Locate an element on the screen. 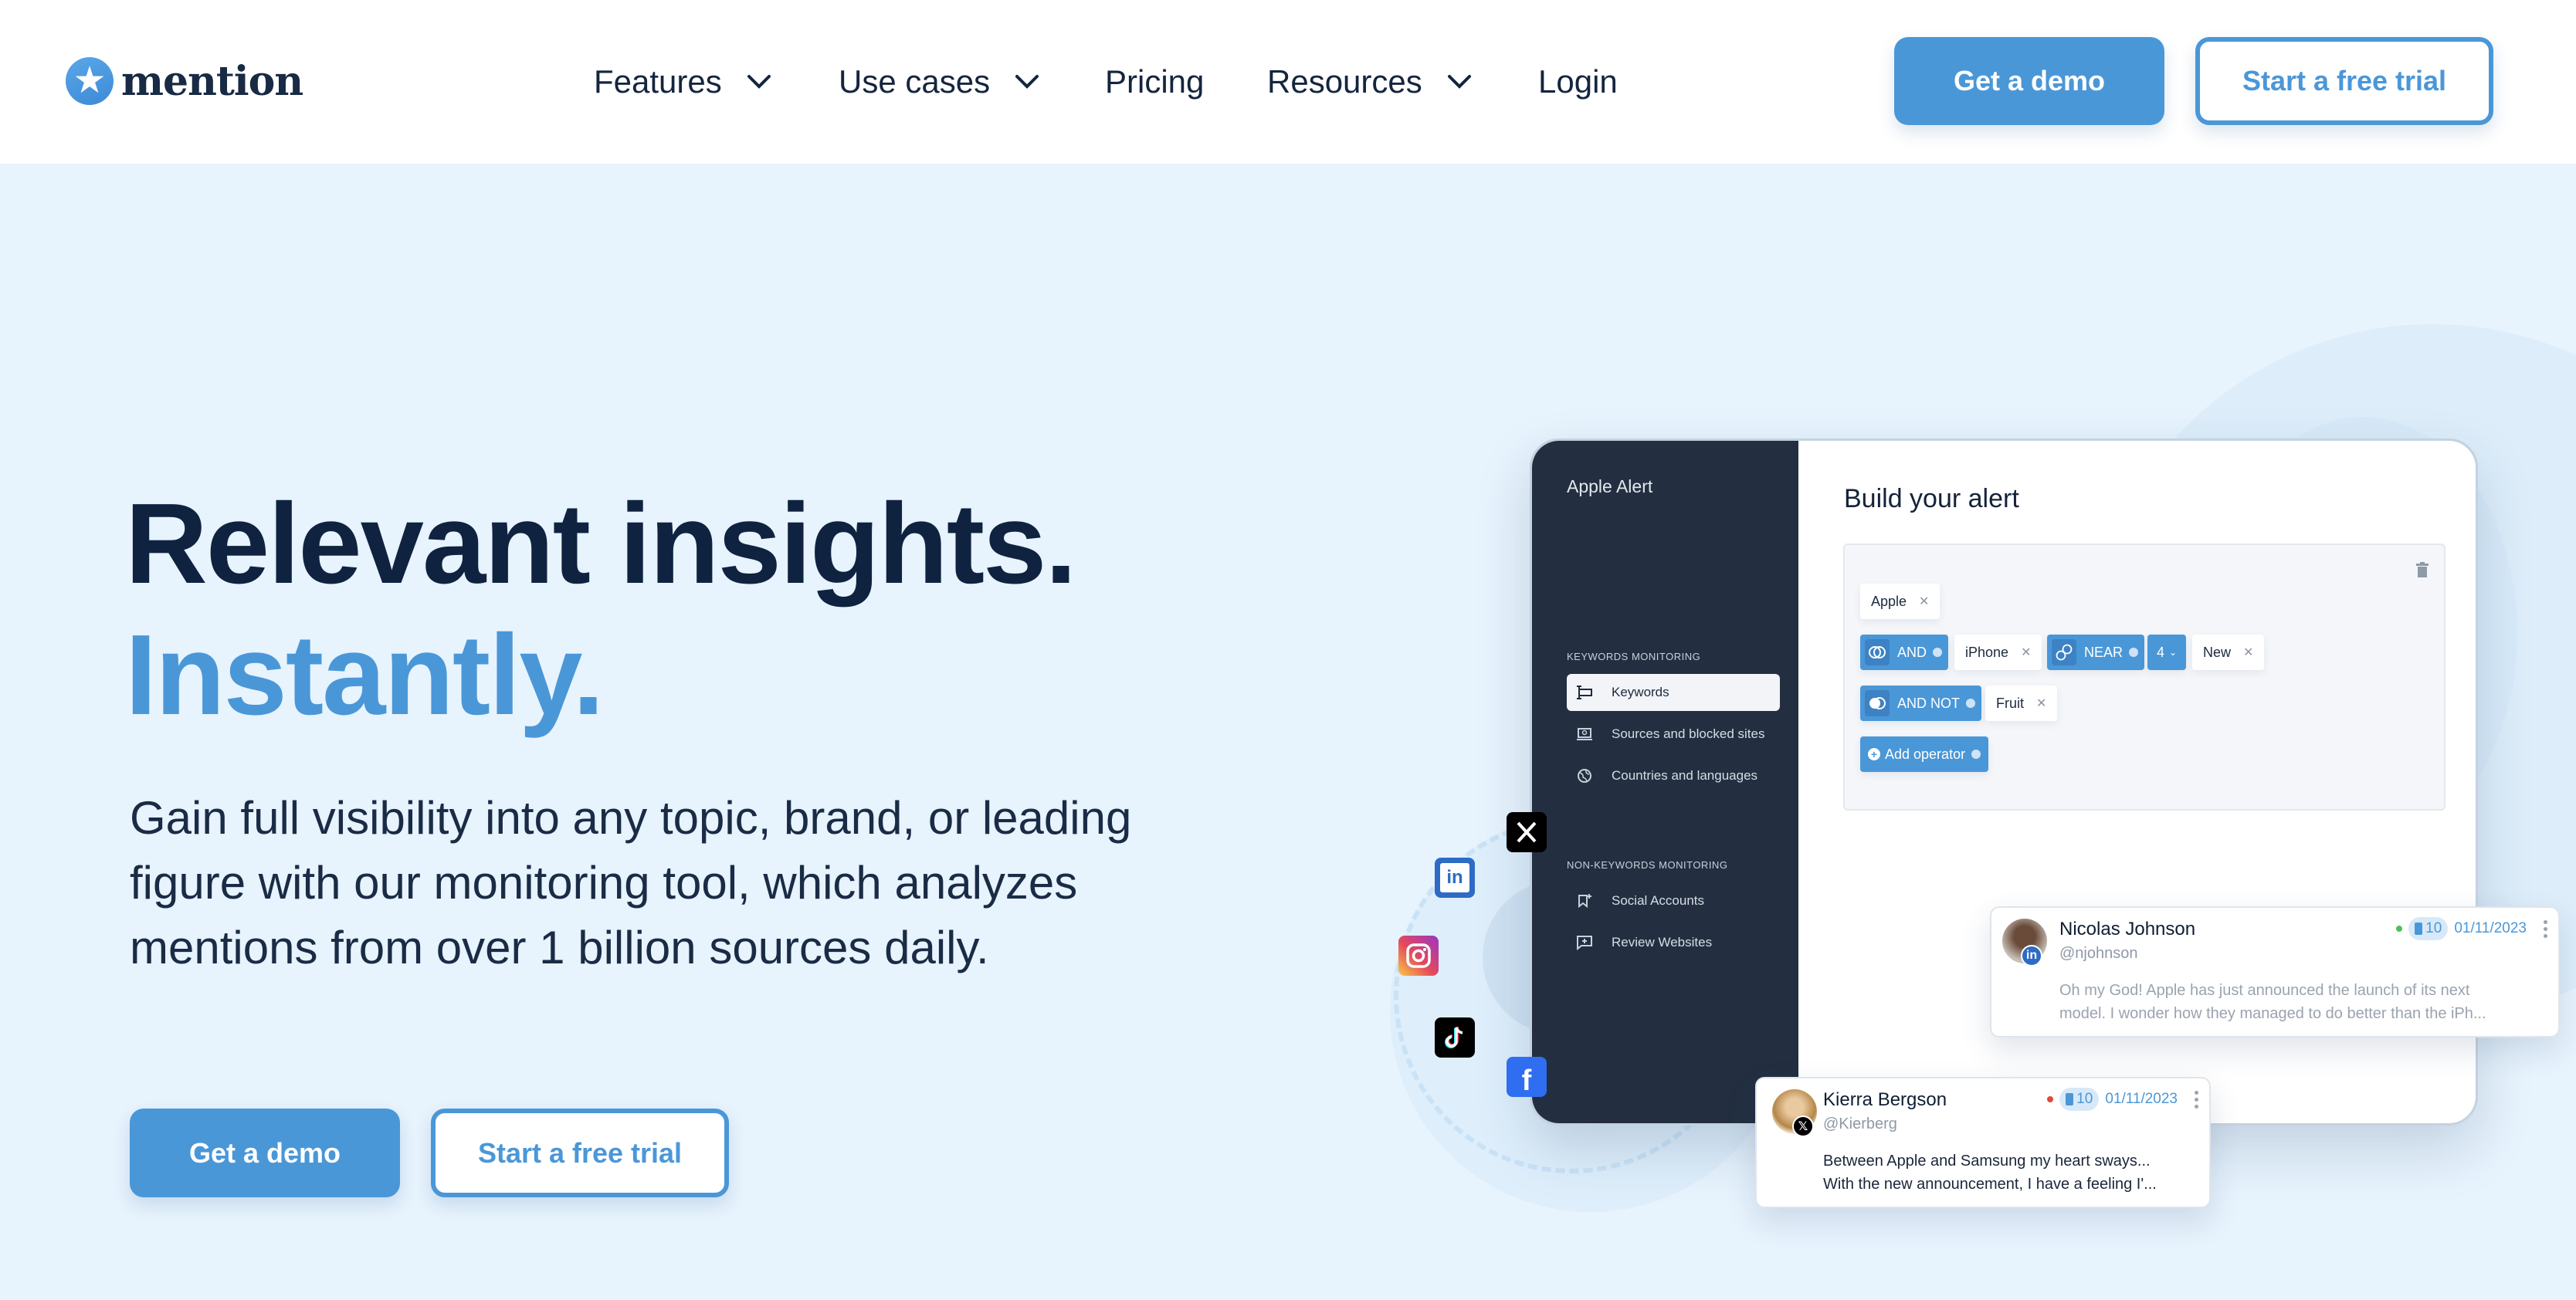  keyword-chip: Apple ✕ is located at coordinates (1900, 601).